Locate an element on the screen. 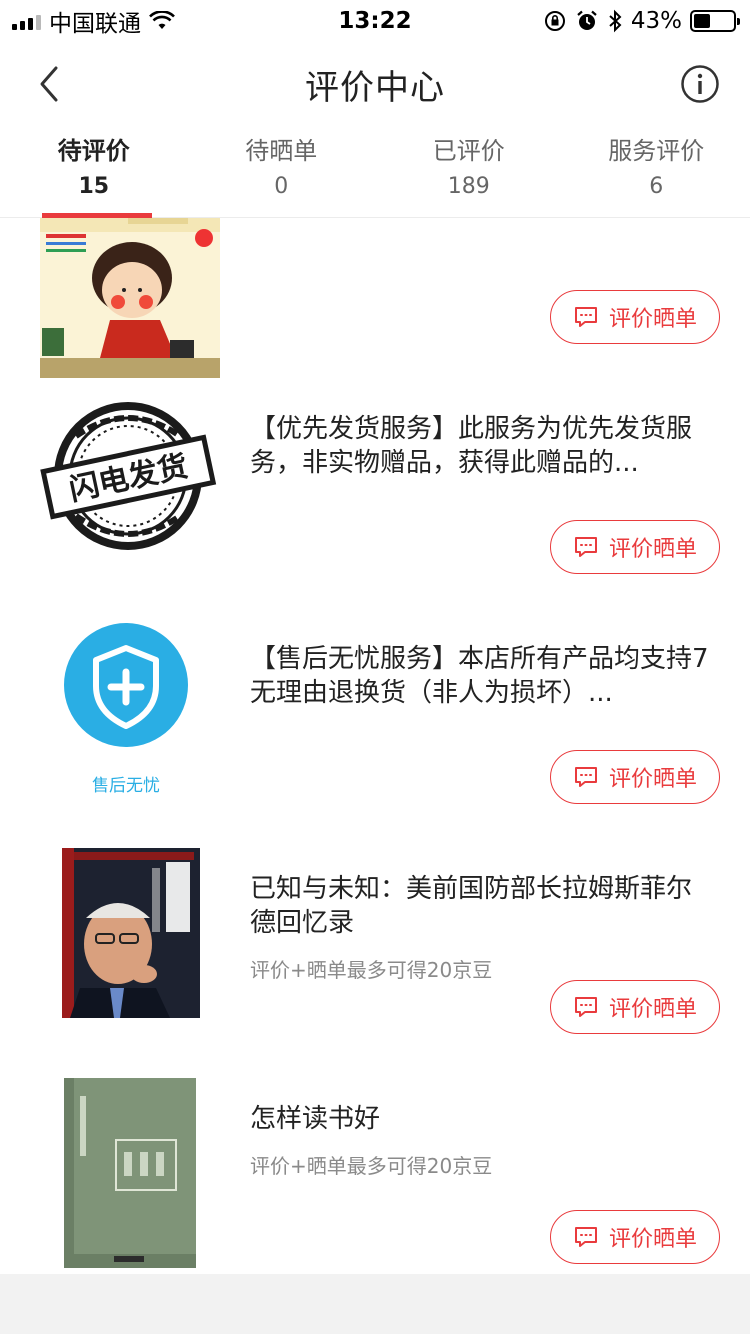 The width and height of the screenshot is (750, 1334). tab-label: 服务评价 is located at coordinates (656, 151).